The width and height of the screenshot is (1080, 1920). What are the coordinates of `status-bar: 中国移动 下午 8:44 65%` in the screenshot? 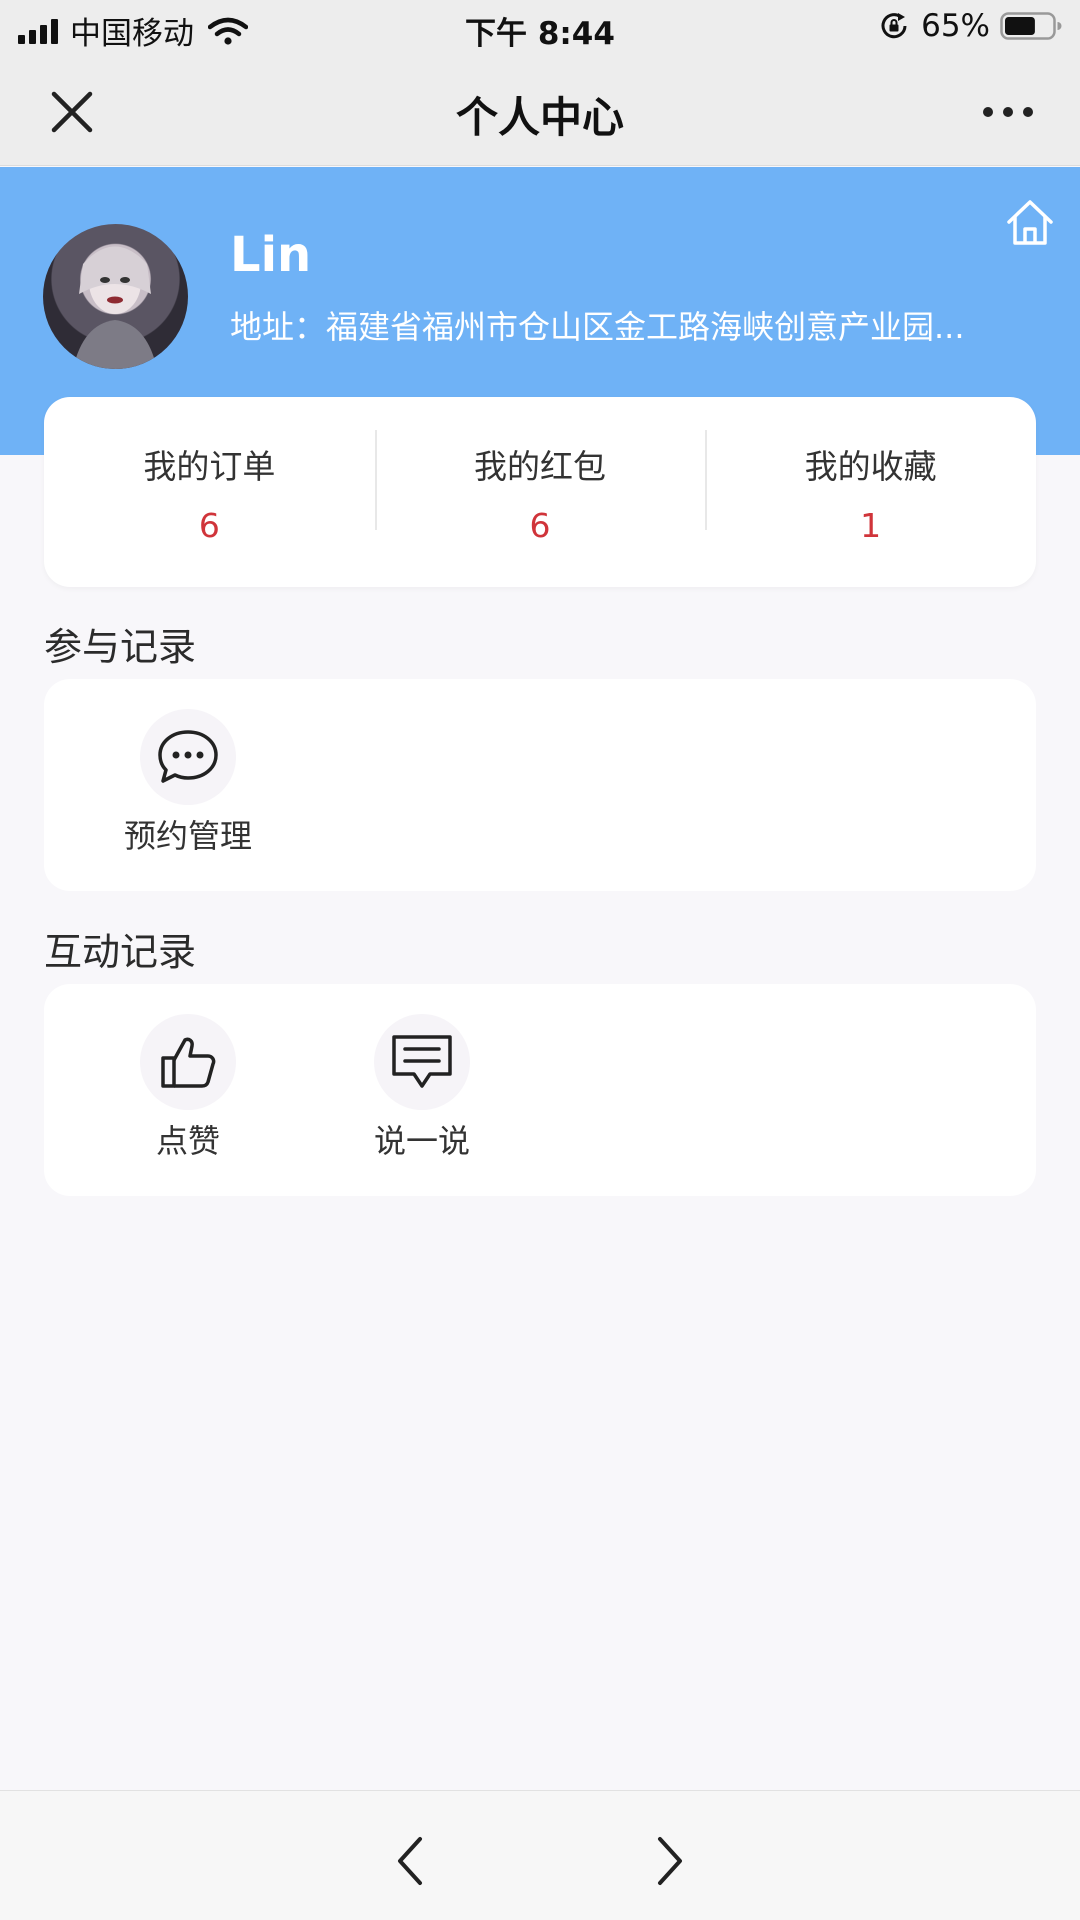 It's located at (540, 27).